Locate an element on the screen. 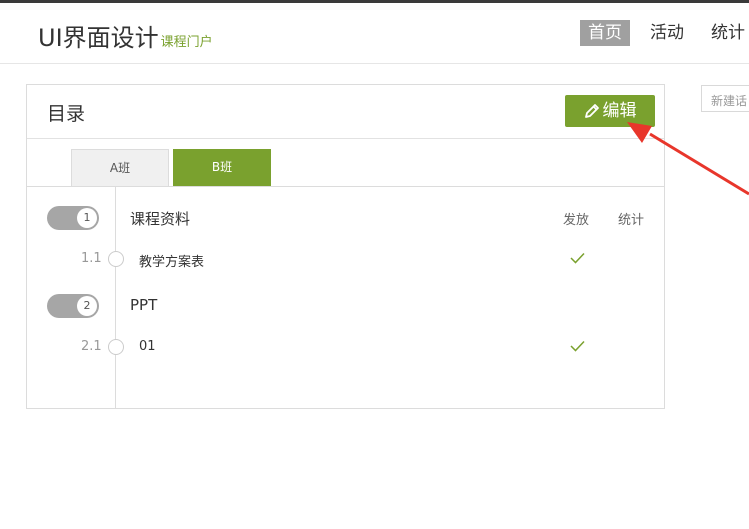  annotation-arrow-icon is located at coordinates (688, 159).